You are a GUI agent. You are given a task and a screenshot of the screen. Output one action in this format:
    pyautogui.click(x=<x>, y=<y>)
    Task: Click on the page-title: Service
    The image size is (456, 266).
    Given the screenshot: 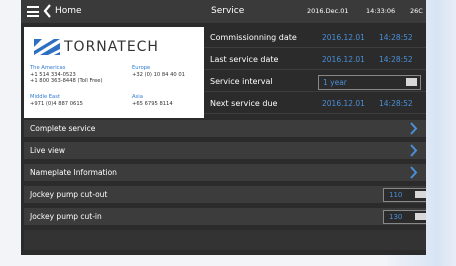 What is the action you would take?
    pyautogui.click(x=228, y=11)
    